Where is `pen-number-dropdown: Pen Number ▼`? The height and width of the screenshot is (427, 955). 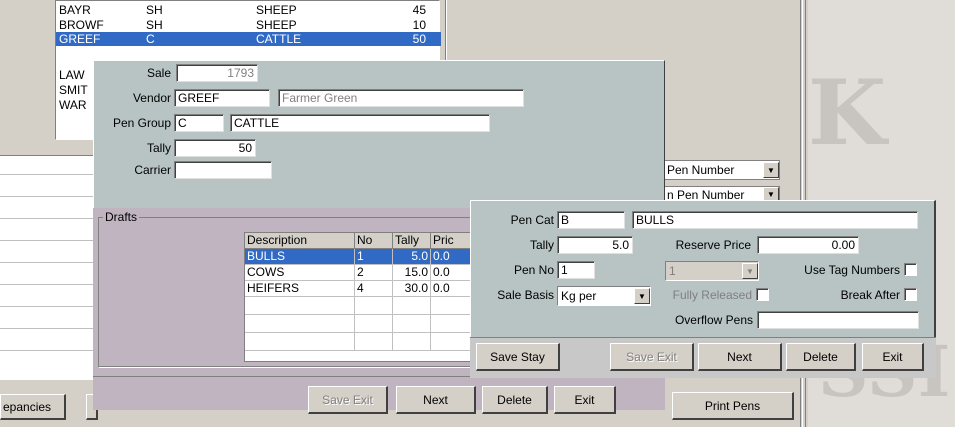
pen-number-dropdown: Pen Number ▼ is located at coordinates (722, 170).